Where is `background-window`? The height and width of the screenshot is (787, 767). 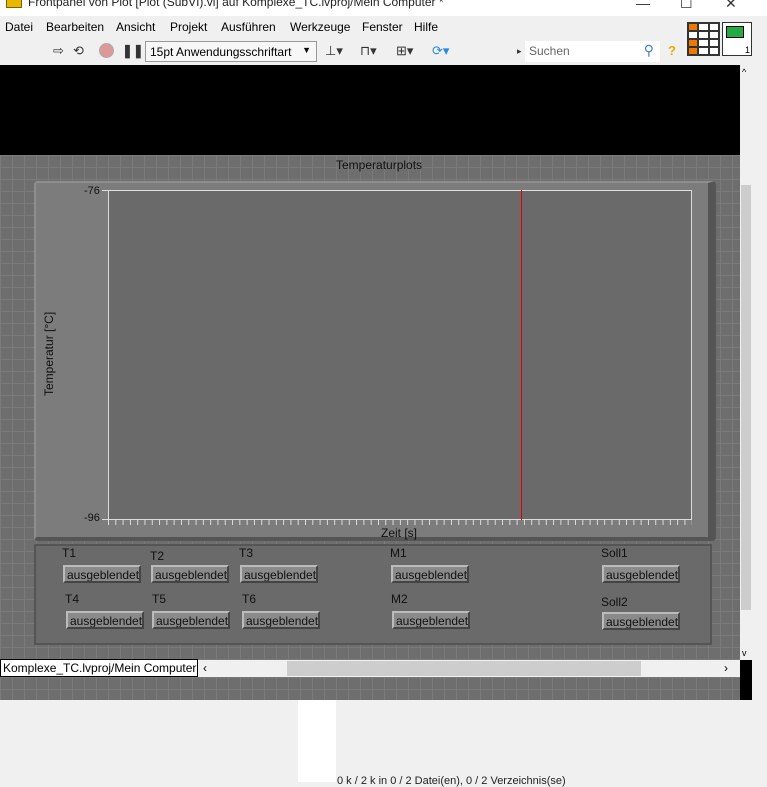
background-window is located at coordinates (317, 741).